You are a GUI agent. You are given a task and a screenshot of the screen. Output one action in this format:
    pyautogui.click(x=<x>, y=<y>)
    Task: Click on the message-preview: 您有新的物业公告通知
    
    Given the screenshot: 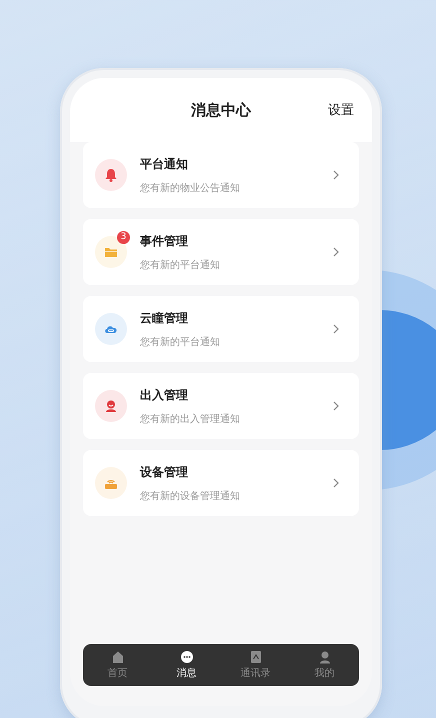 What is the action you would take?
    pyautogui.click(x=190, y=188)
    